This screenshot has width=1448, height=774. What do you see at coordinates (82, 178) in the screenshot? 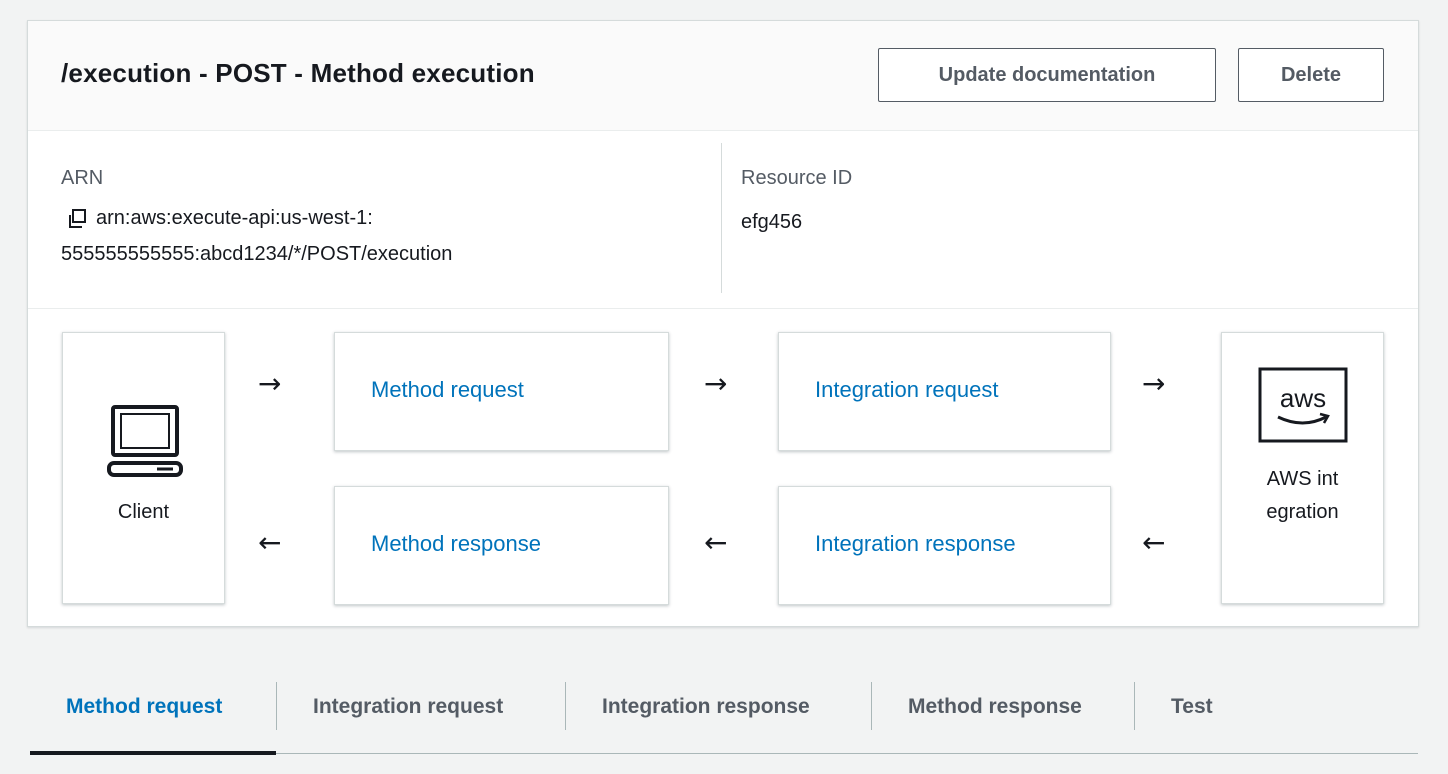
I see `arn-label: ARN` at bounding box center [82, 178].